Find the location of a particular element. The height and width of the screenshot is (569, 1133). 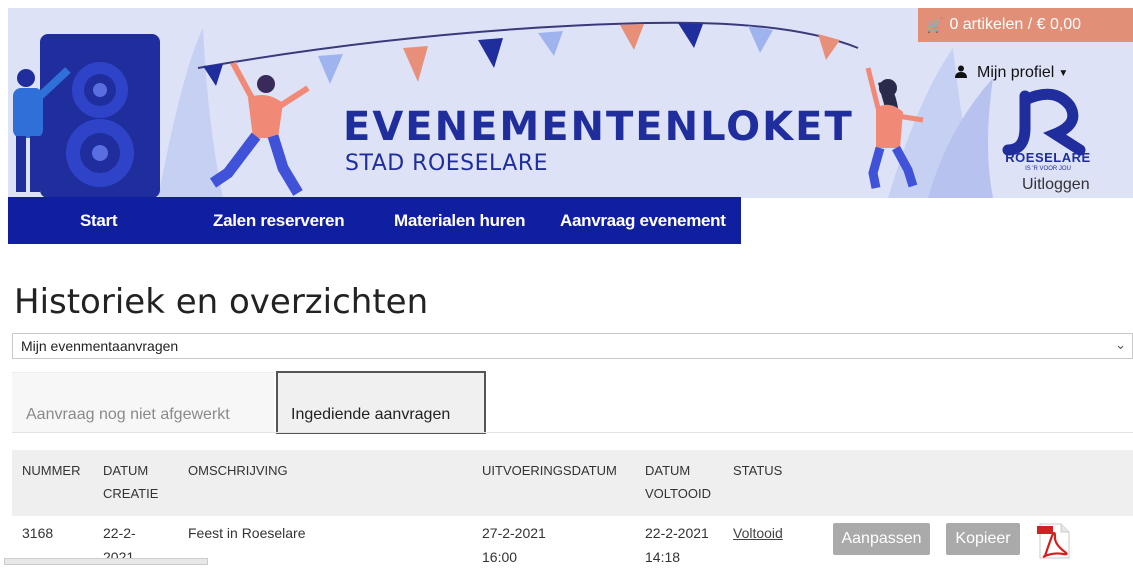

tab-submitted: Ingediende aanvragen is located at coordinates (381, 402).